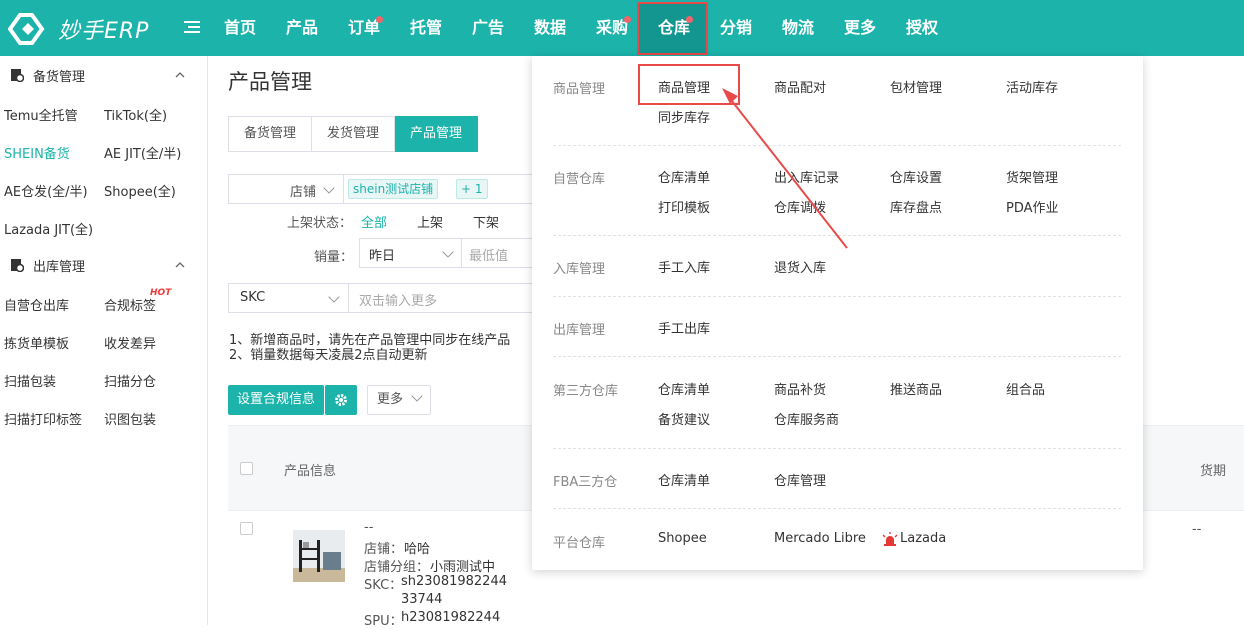 The height and width of the screenshot is (629, 1244). Describe the element at coordinates (130, 304) in the screenshot. I see `sidebar-link-compliance-label: 合规标签` at that location.